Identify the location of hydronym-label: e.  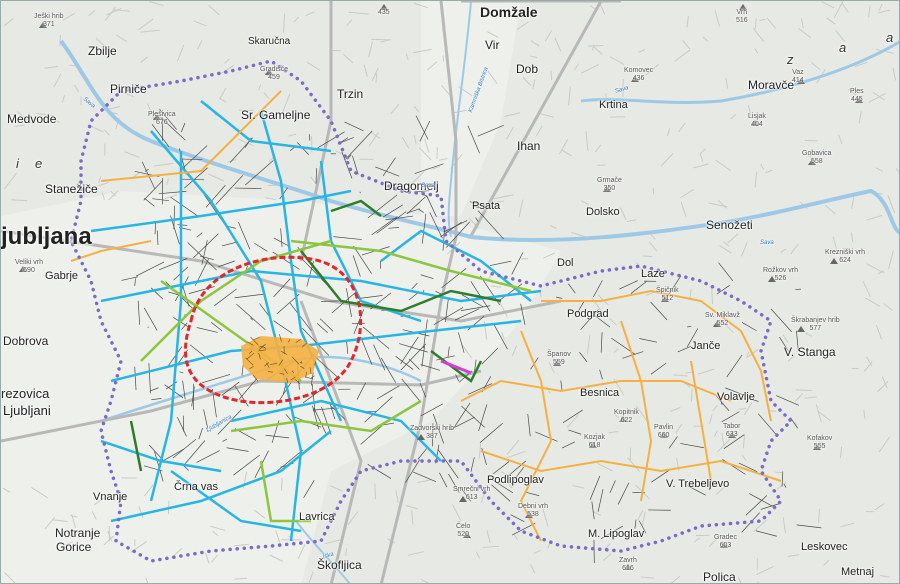
(39, 163).